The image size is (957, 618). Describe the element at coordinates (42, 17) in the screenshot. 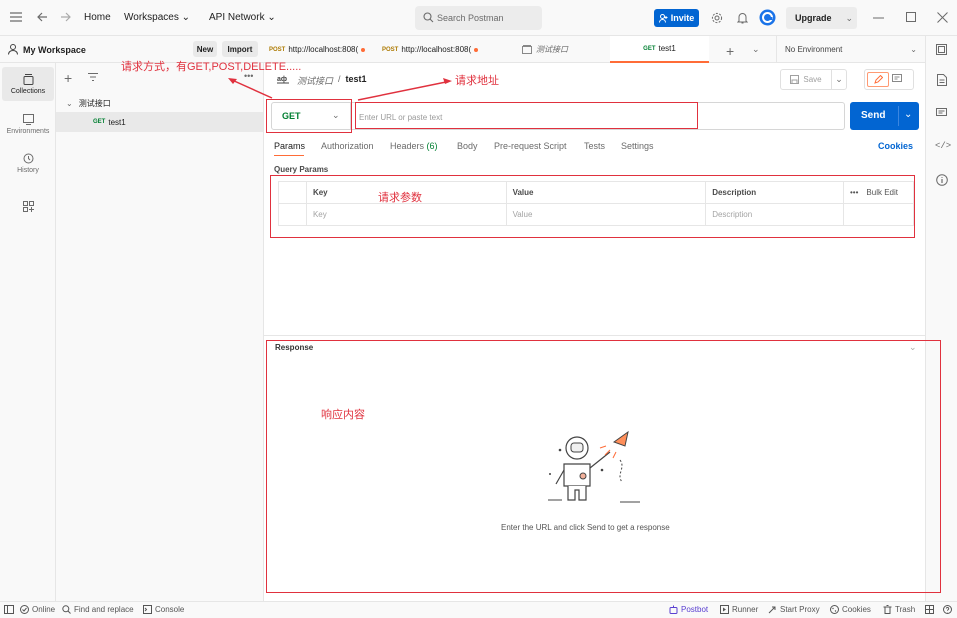

I see `back-arrow-icon` at that location.